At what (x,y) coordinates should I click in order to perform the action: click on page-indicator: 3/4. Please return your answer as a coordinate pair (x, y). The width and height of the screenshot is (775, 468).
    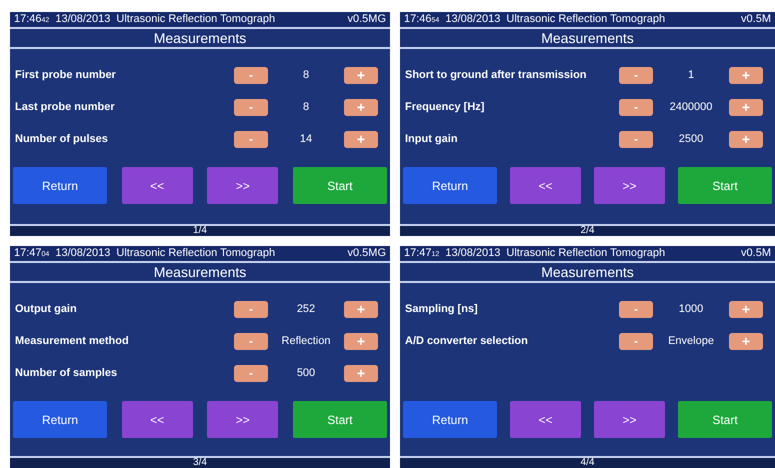
    Looking at the image, I should click on (200, 463).